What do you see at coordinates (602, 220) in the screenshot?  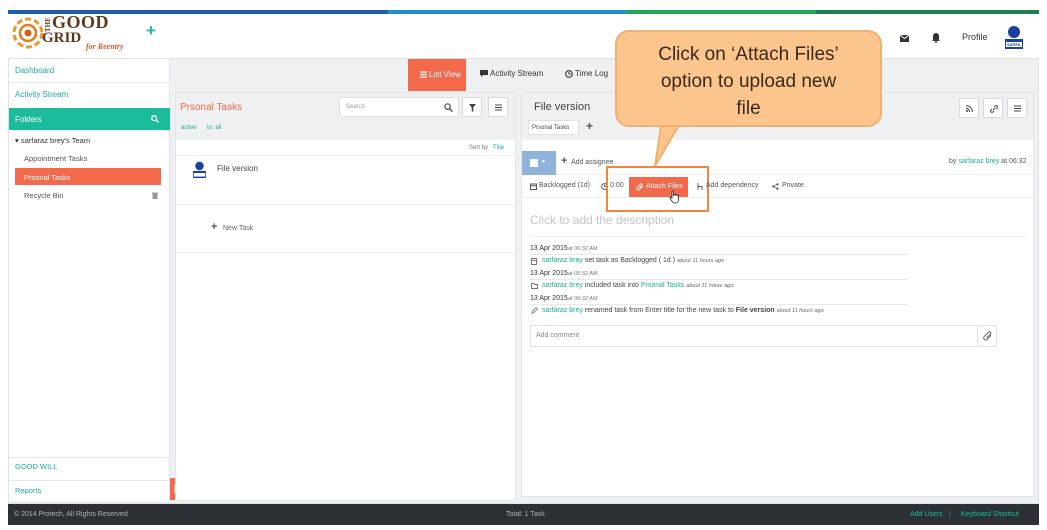 I see `description-field: Click to add the description` at bounding box center [602, 220].